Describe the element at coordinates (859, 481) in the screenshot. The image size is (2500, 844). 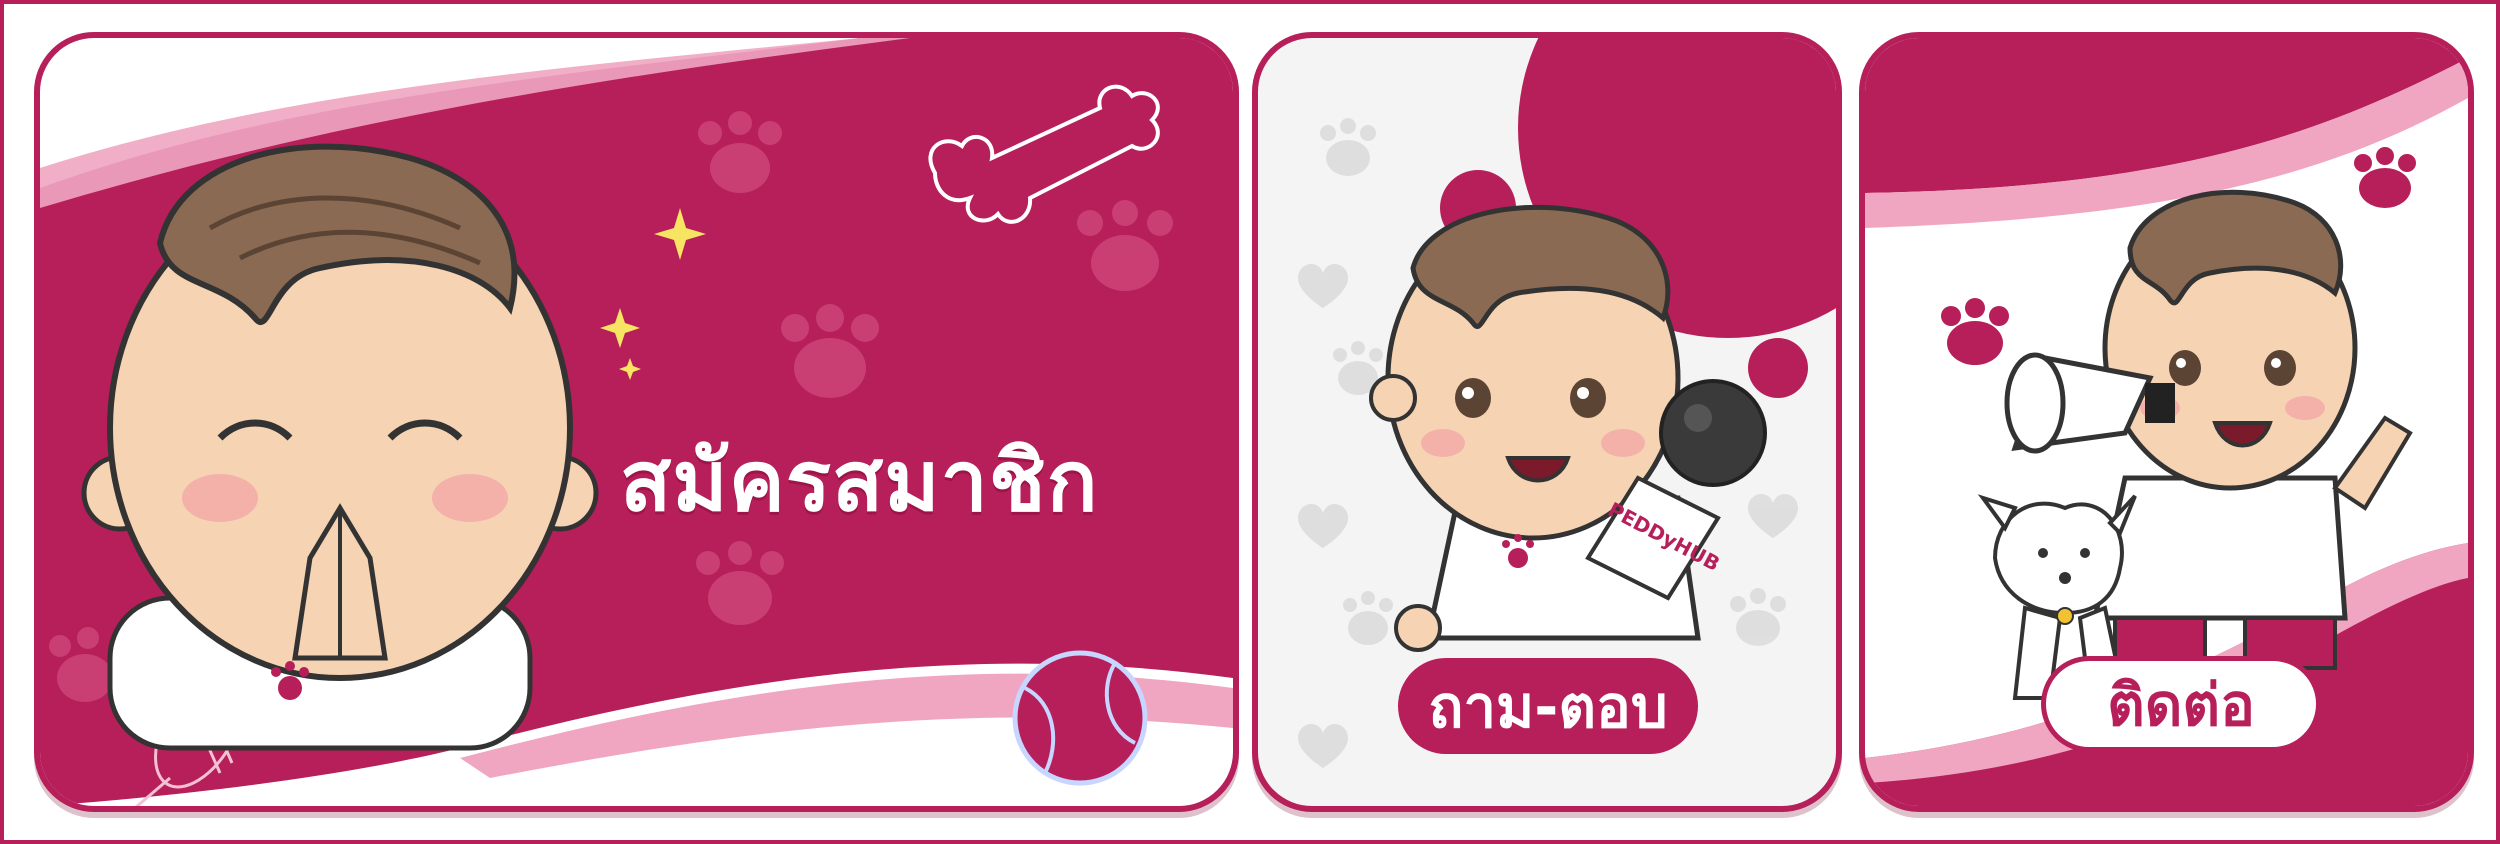
I see `register-title: สมัครสมาชิก` at that location.